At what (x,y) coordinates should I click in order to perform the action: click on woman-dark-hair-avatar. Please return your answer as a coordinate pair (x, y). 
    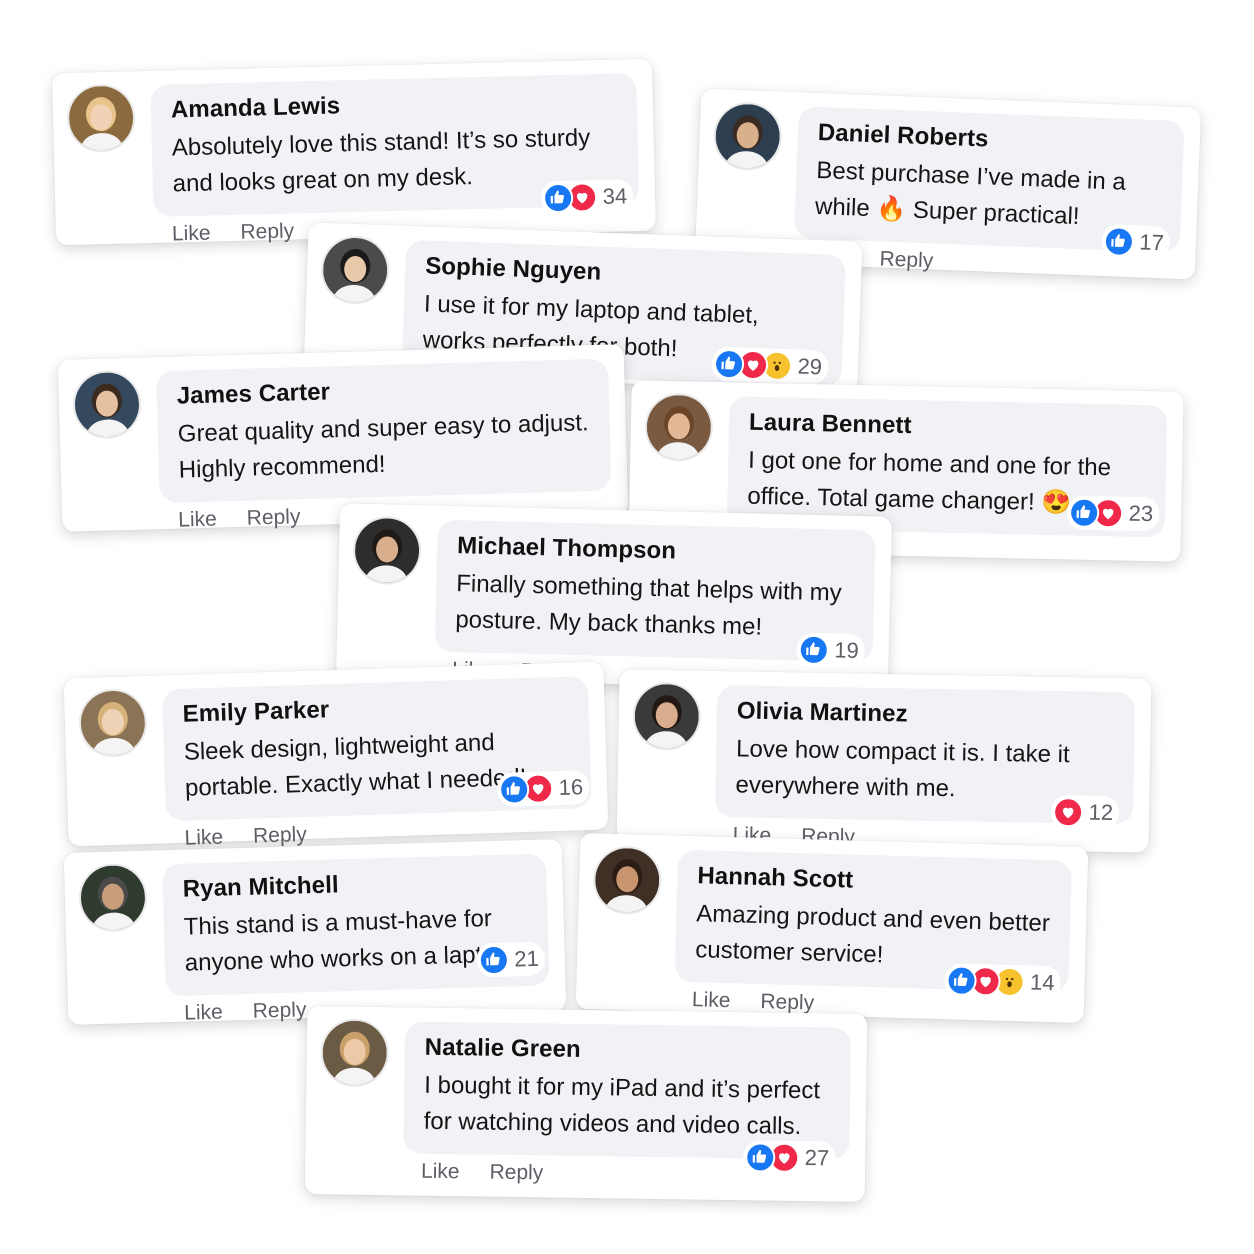
    Looking at the image, I should click on (355, 270).